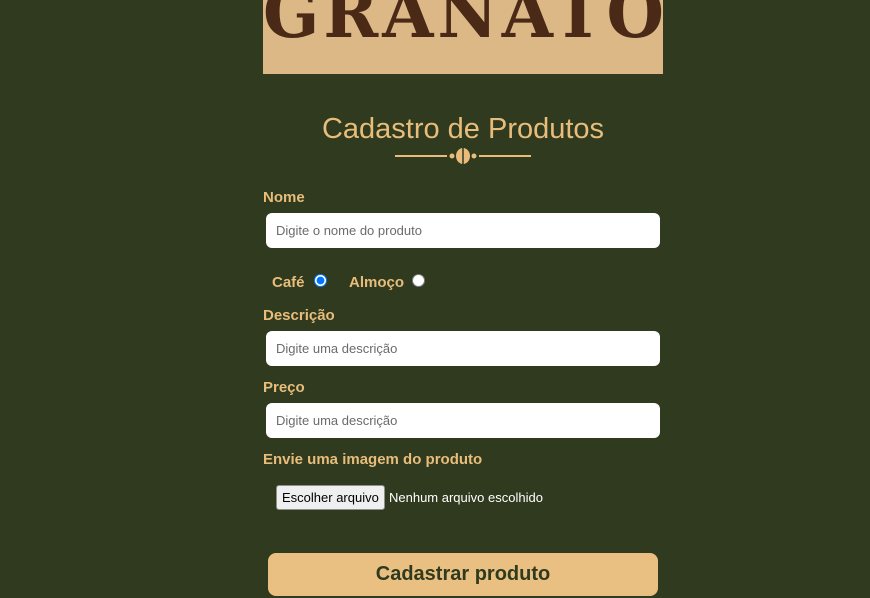 This screenshot has width=870, height=598. What do you see at coordinates (299, 315) in the screenshot?
I see `description-label: Descrição` at bounding box center [299, 315].